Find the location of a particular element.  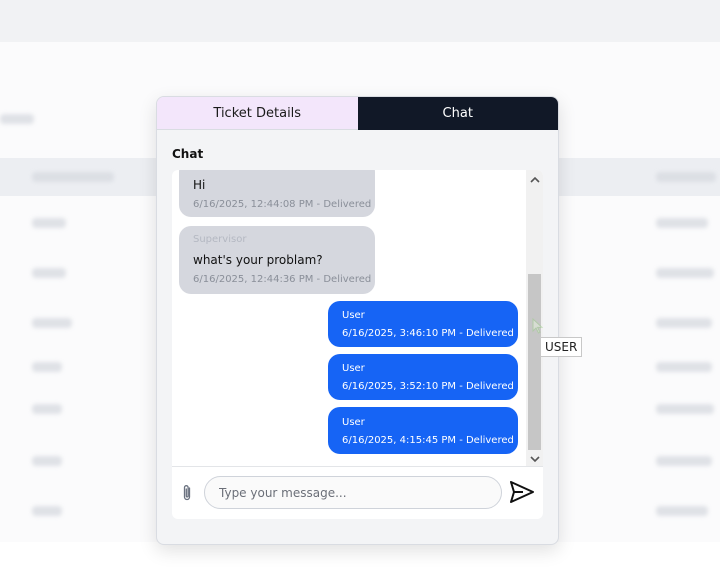

message-meta: 6/16/2025, 3:46:10 PM - Delivered is located at coordinates (428, 333).